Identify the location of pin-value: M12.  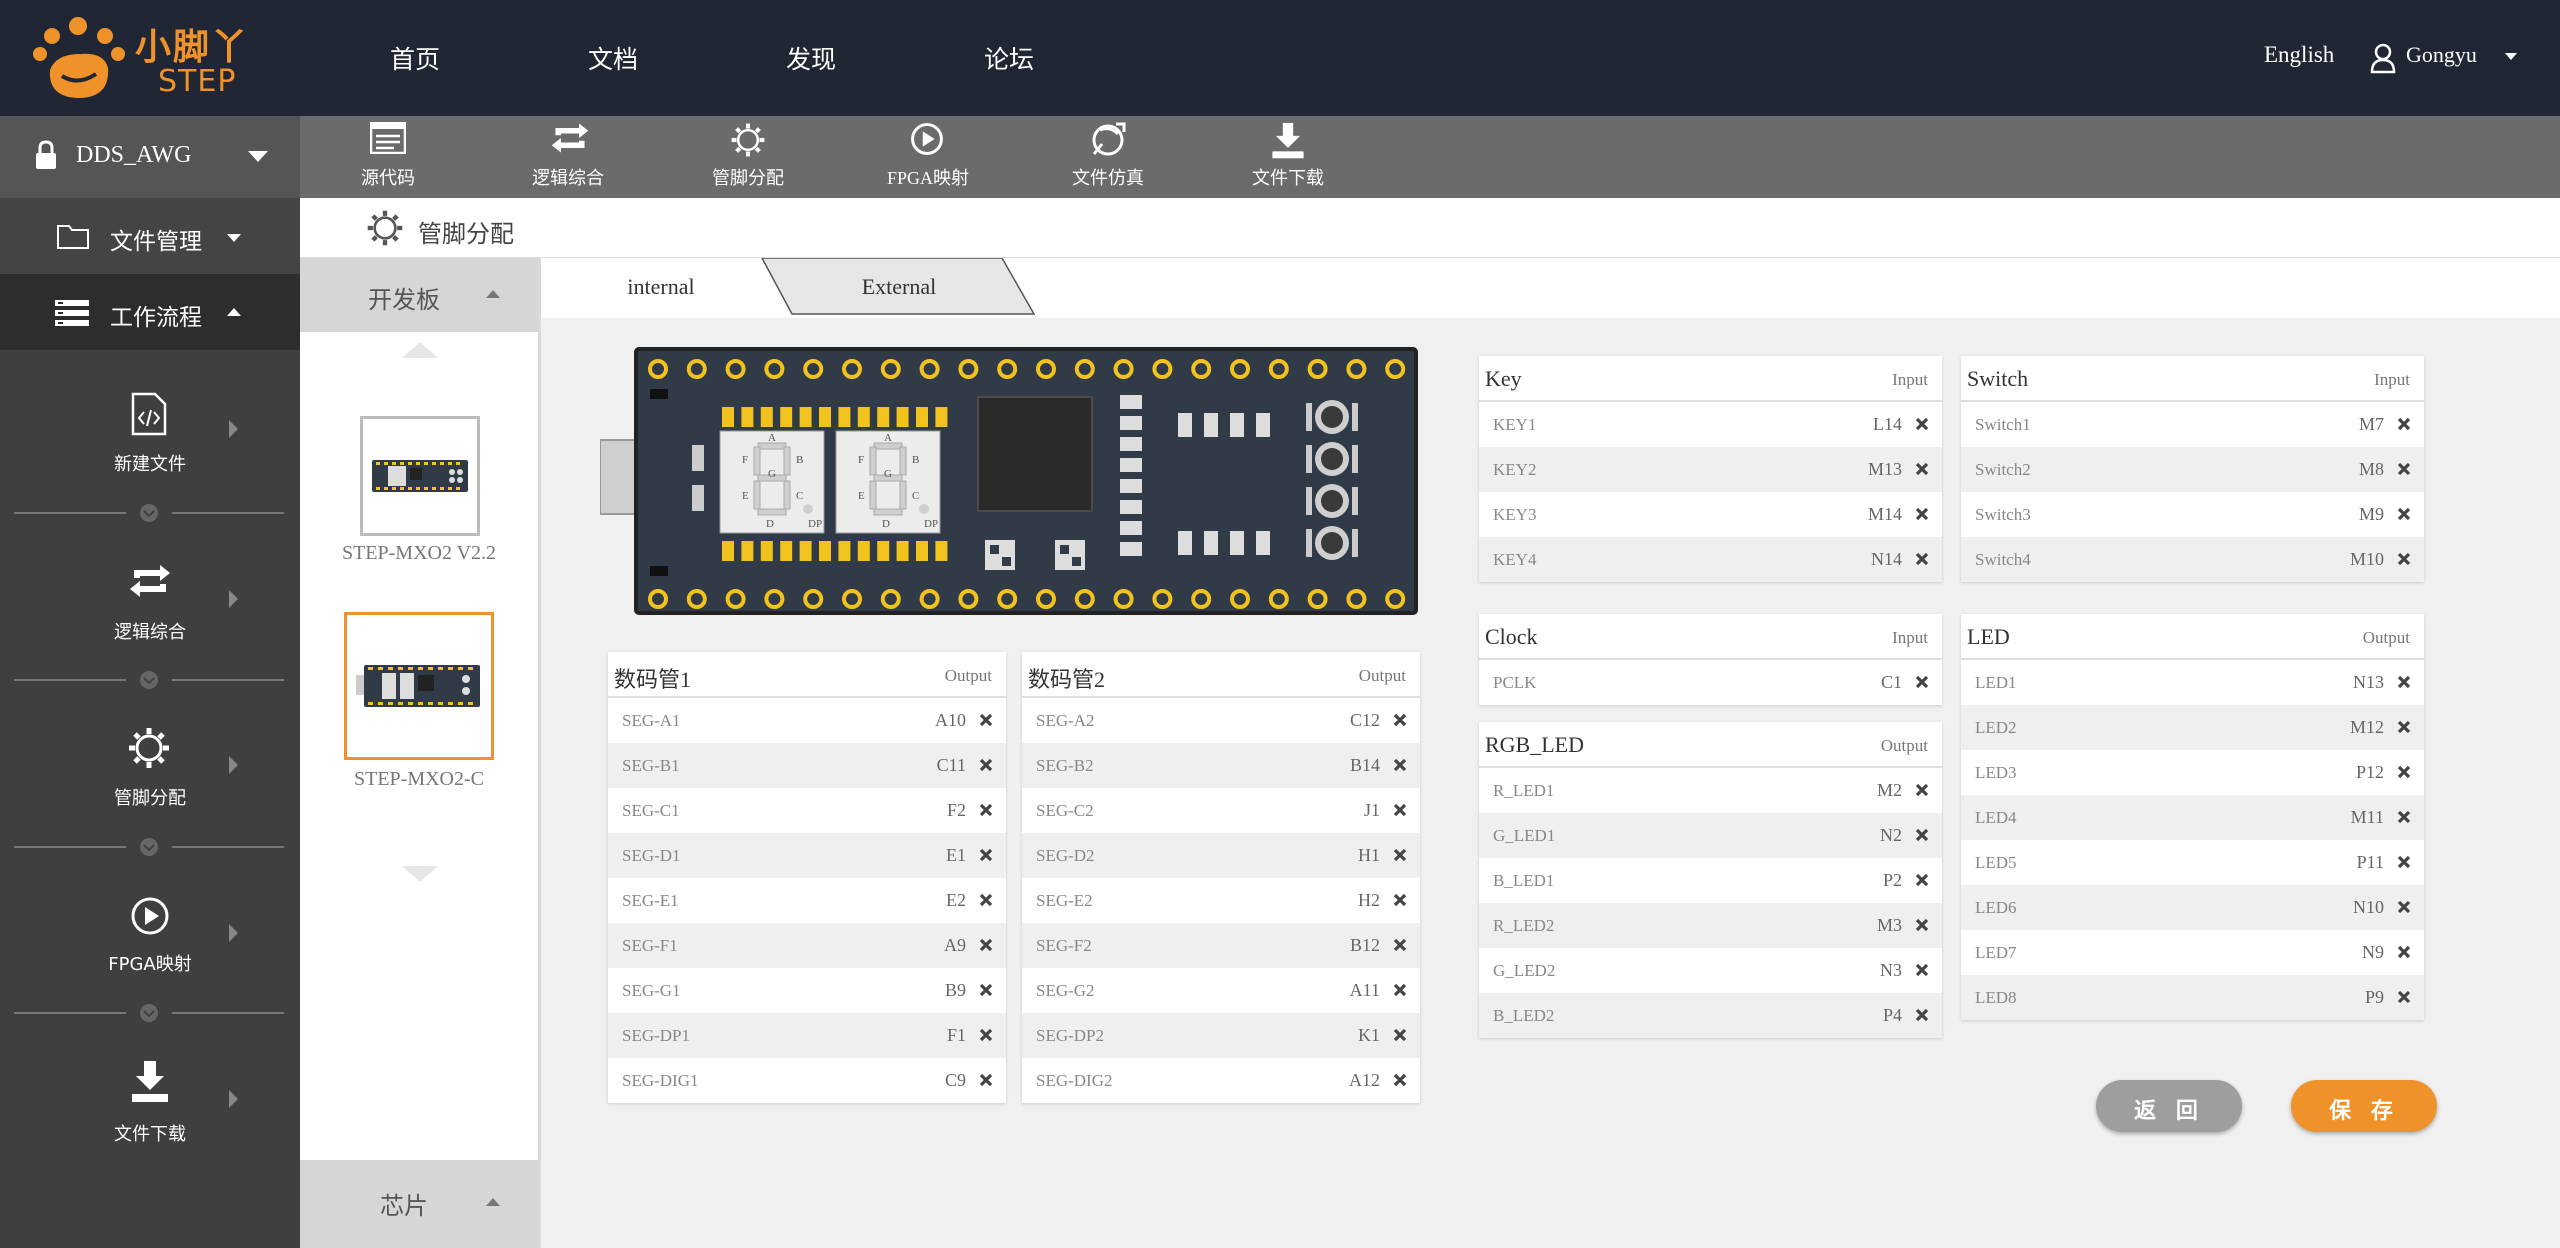
(2367, 727).